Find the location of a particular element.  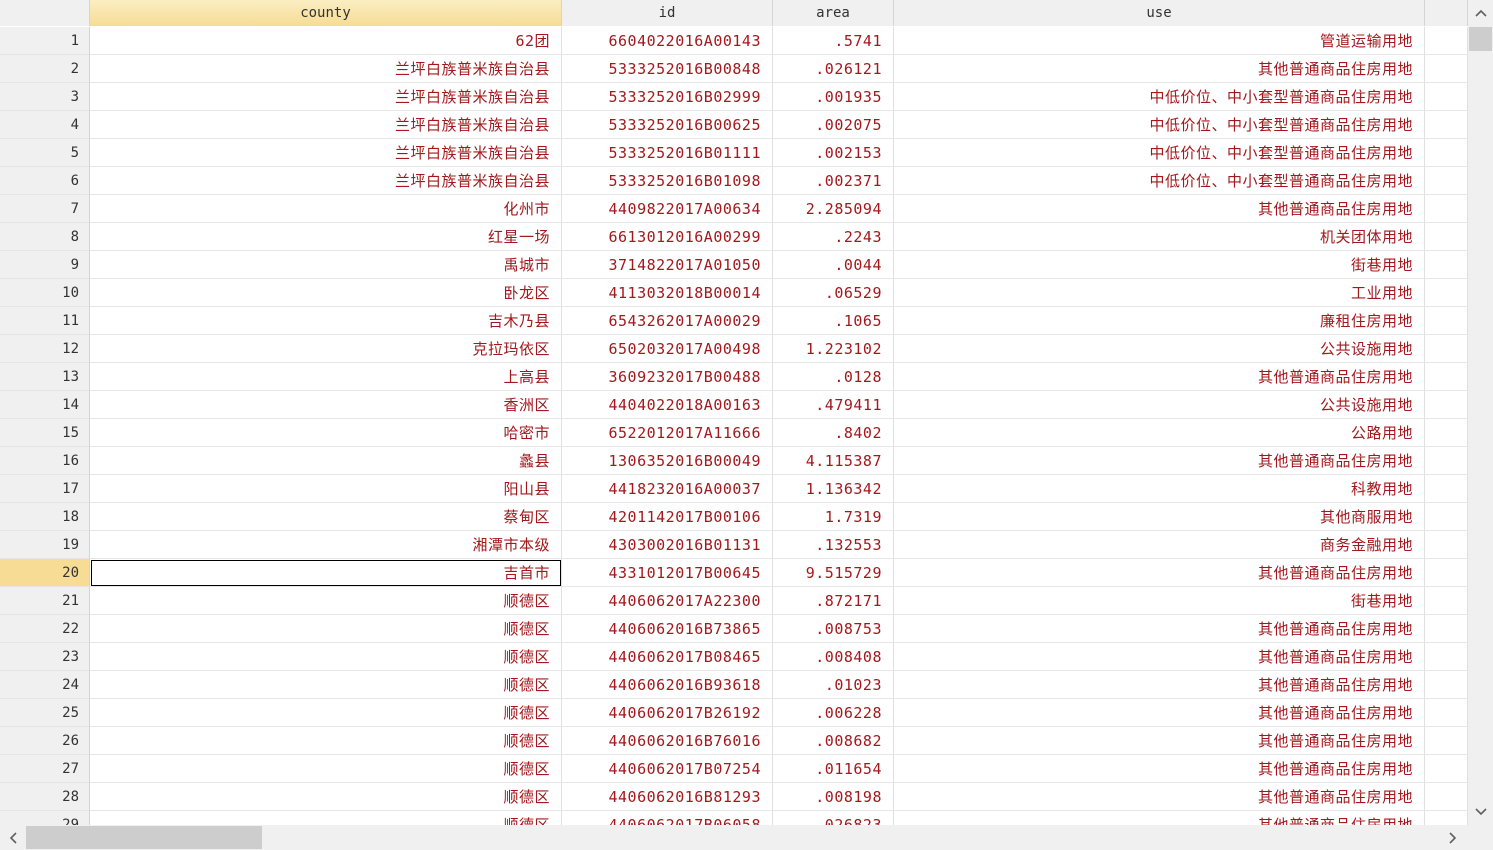

cell-id: 5333252016B01111 is located at coordinates (667, 153).